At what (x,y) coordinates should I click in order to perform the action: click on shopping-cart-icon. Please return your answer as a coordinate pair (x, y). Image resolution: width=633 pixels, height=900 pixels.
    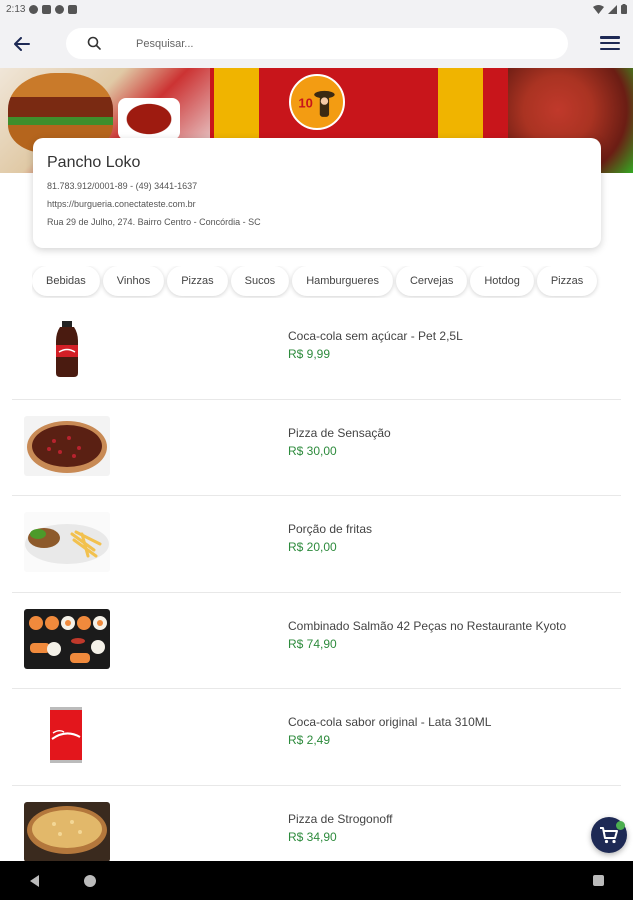
    Looking at the image, I should click on (609, 835).